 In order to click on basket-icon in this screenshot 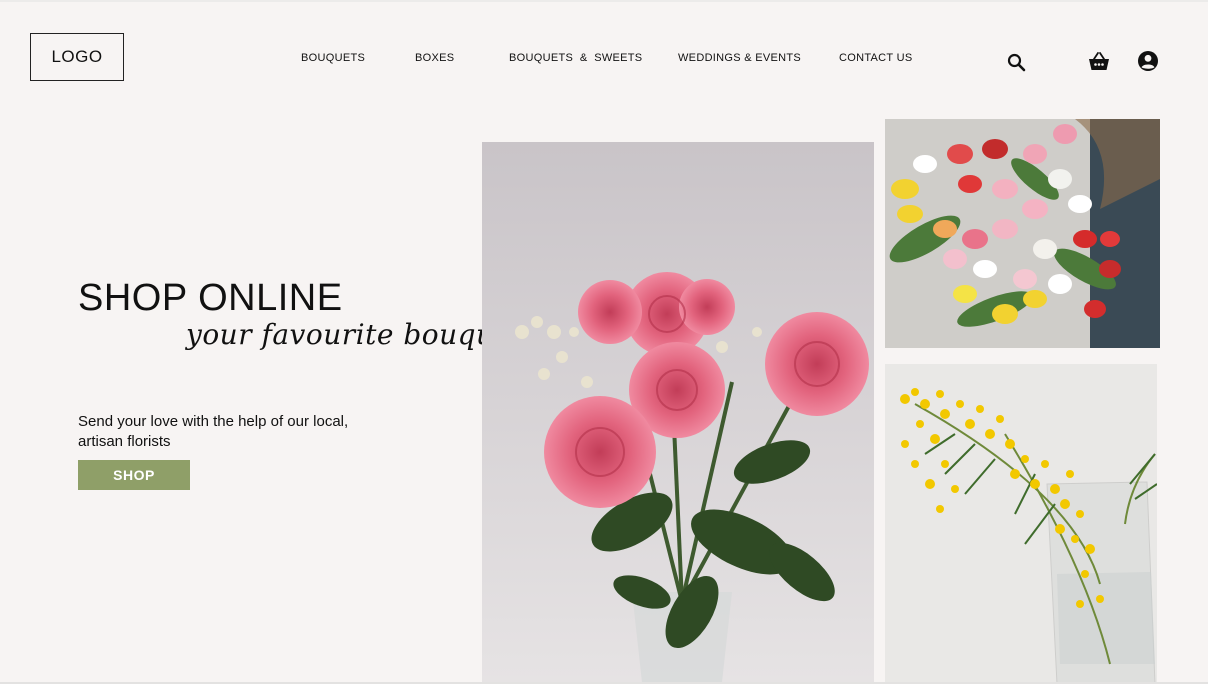, I will do `click(1099, 63)`.